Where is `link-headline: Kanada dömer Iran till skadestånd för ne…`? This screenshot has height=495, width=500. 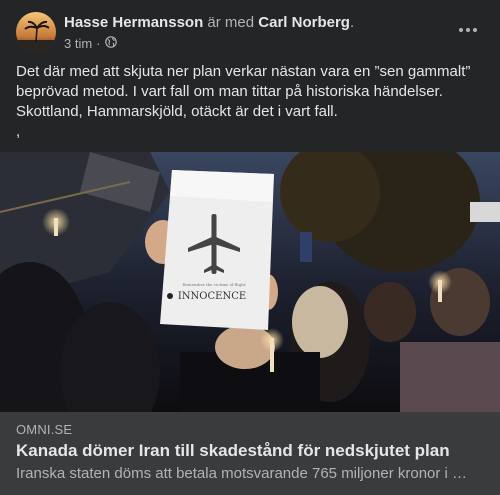 link-headline: Kanada dömer Iran till skadestånd för ne… is located at coordinates (233, 451).